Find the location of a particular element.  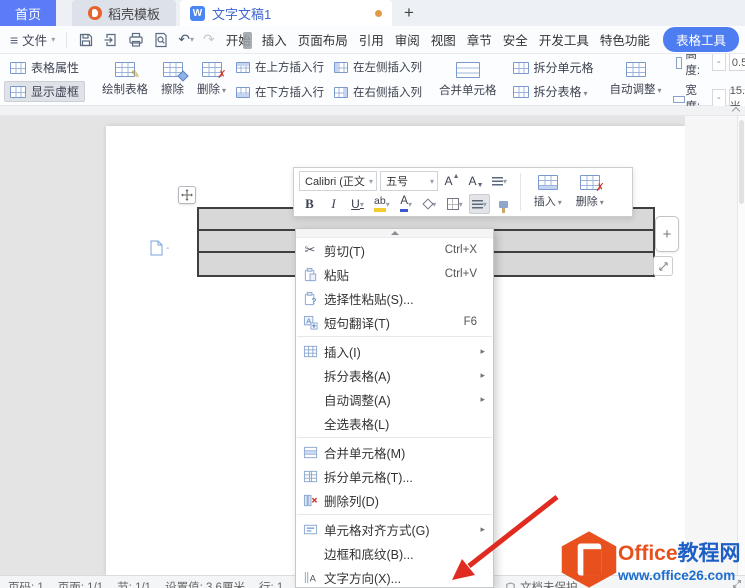

ribbon-tab: 插入 is located at coordinates (274, 39).